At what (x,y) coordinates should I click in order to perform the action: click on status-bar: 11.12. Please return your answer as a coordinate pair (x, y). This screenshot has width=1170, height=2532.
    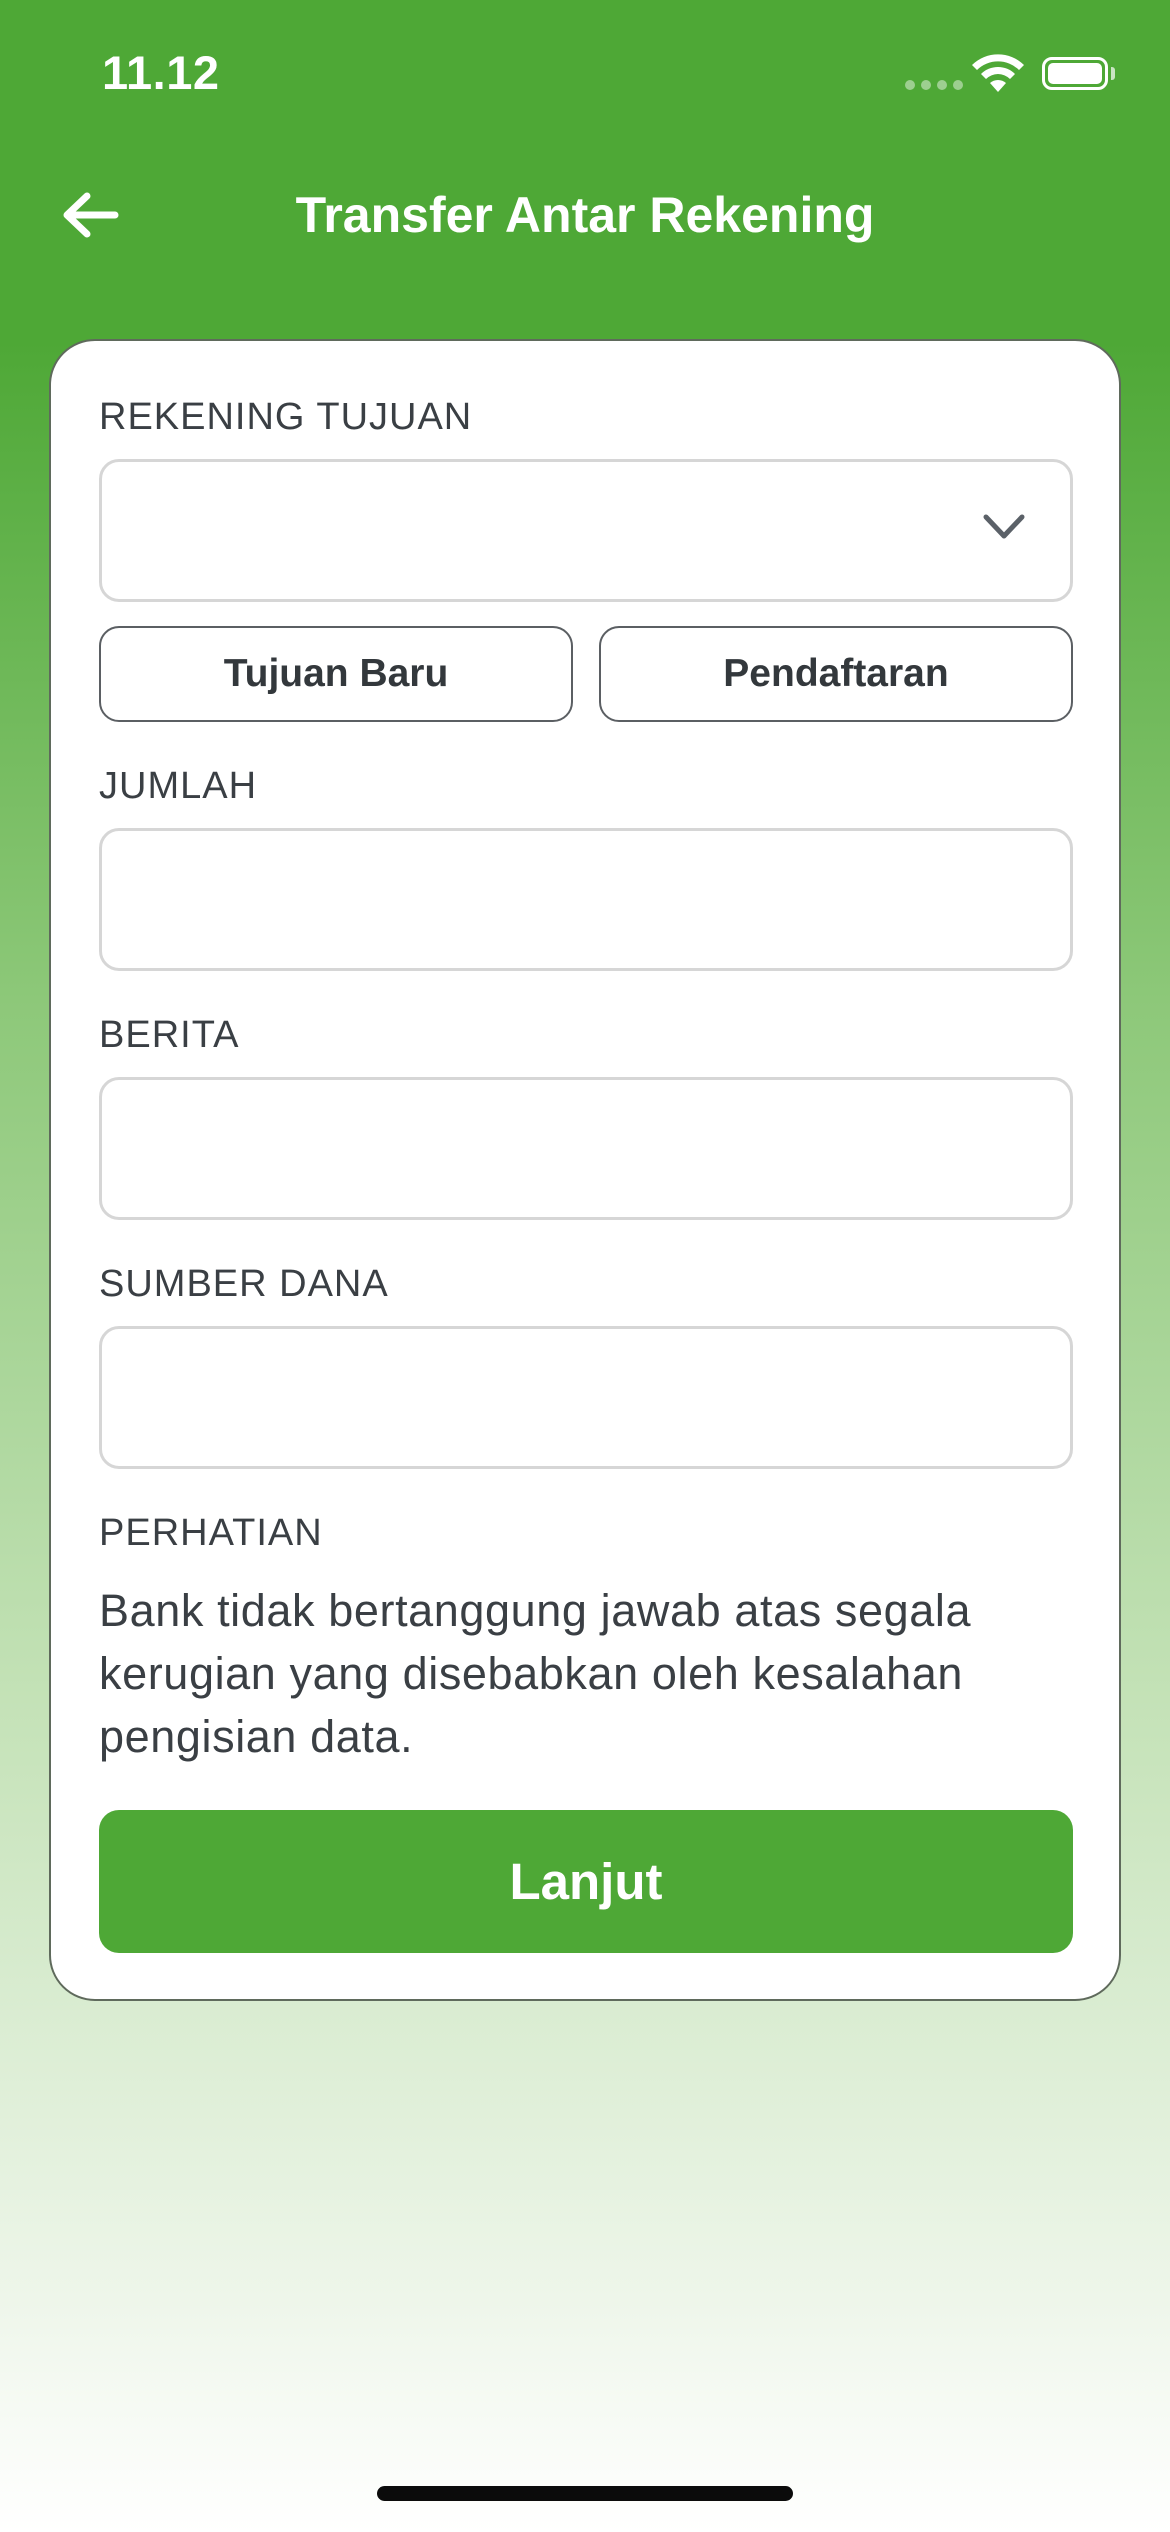
    Looking at the image, I should click on (585, 70).